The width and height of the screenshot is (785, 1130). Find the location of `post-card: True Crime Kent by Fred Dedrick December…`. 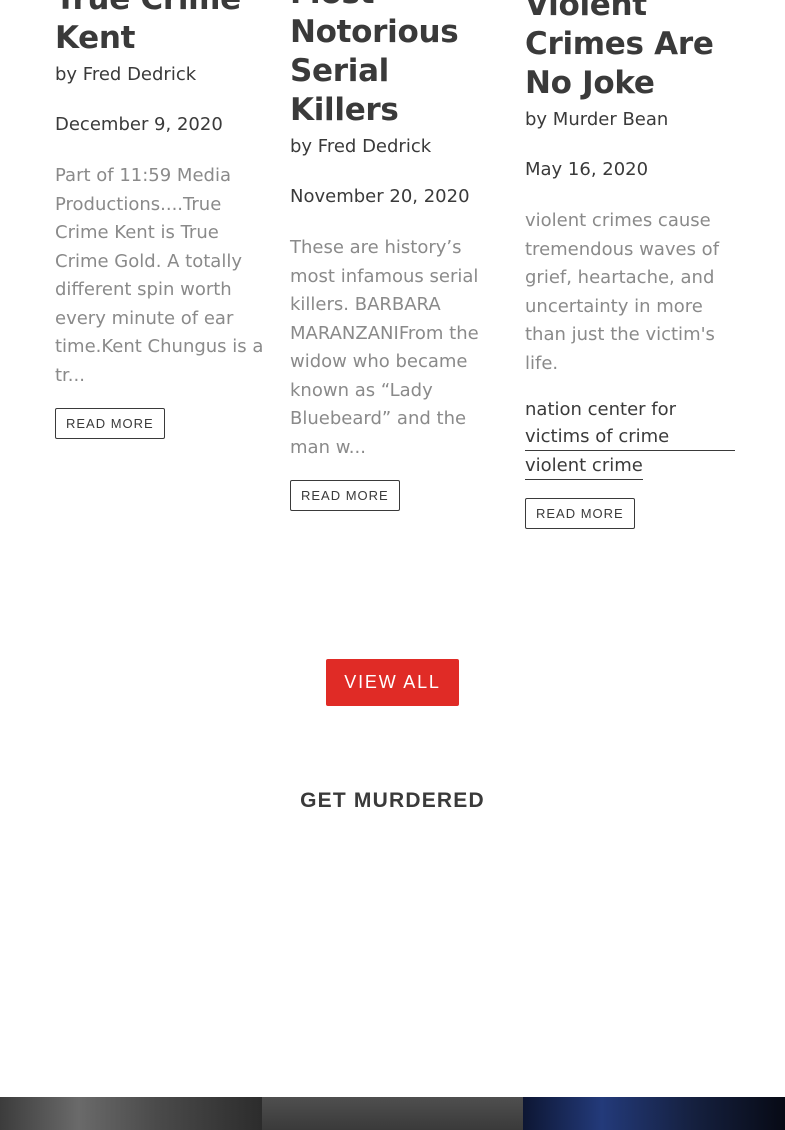

post-card: True Crime Kent by Fred Dedrick December… is located at coordinates (160, 219).